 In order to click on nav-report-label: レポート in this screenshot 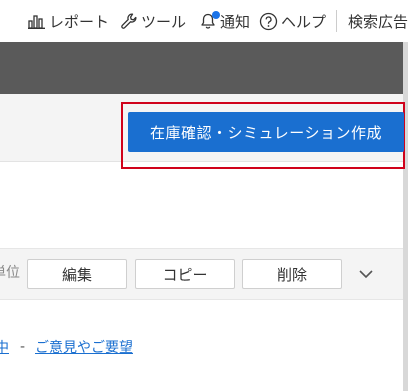, I will do `click(79, 21)`.